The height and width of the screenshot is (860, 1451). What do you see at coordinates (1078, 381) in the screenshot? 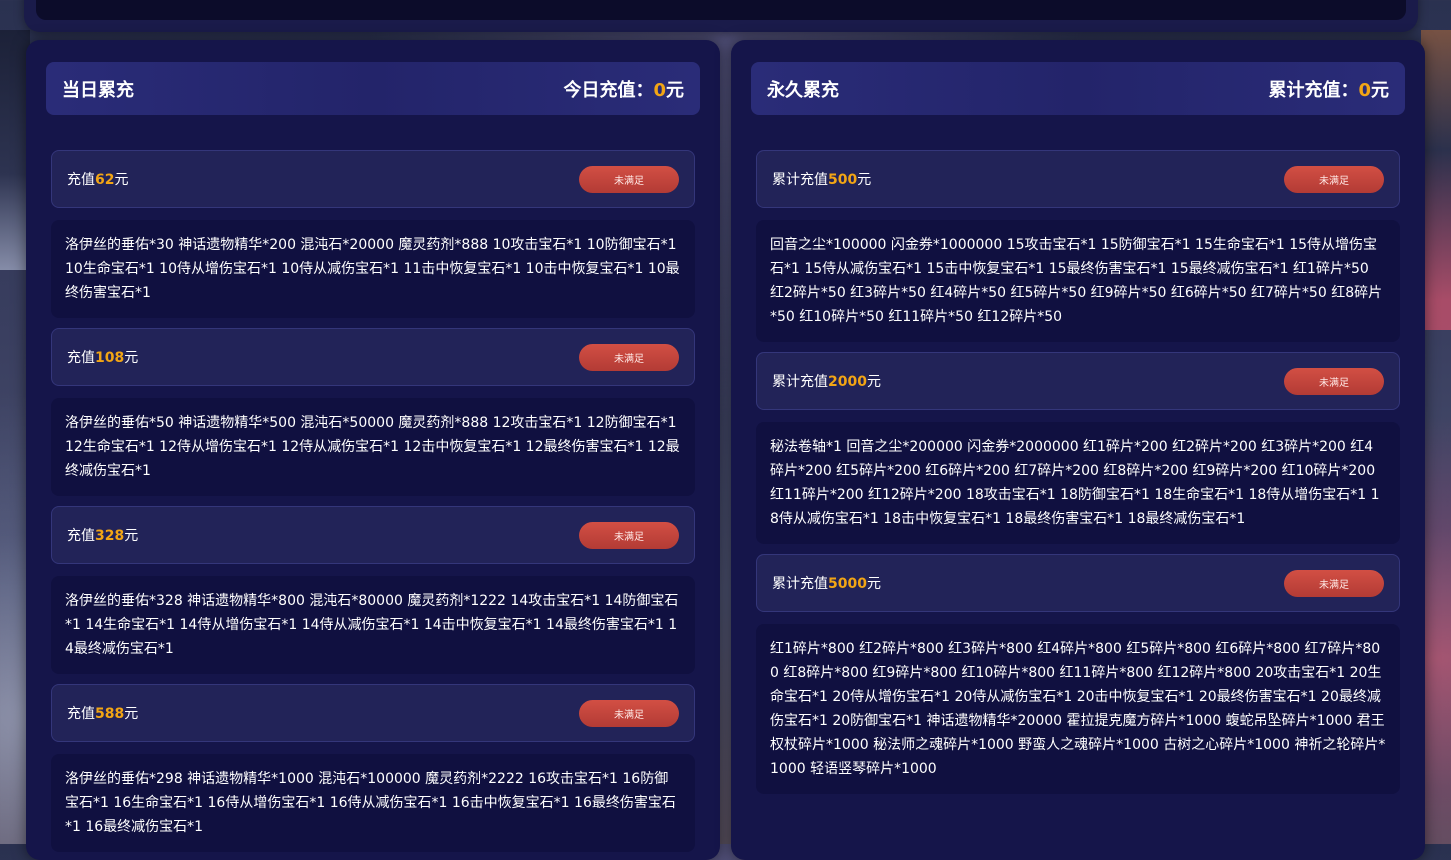
I see `permanent-tier-2000: 累计充值2000元 未满足` at bounding box center [1078, 381].